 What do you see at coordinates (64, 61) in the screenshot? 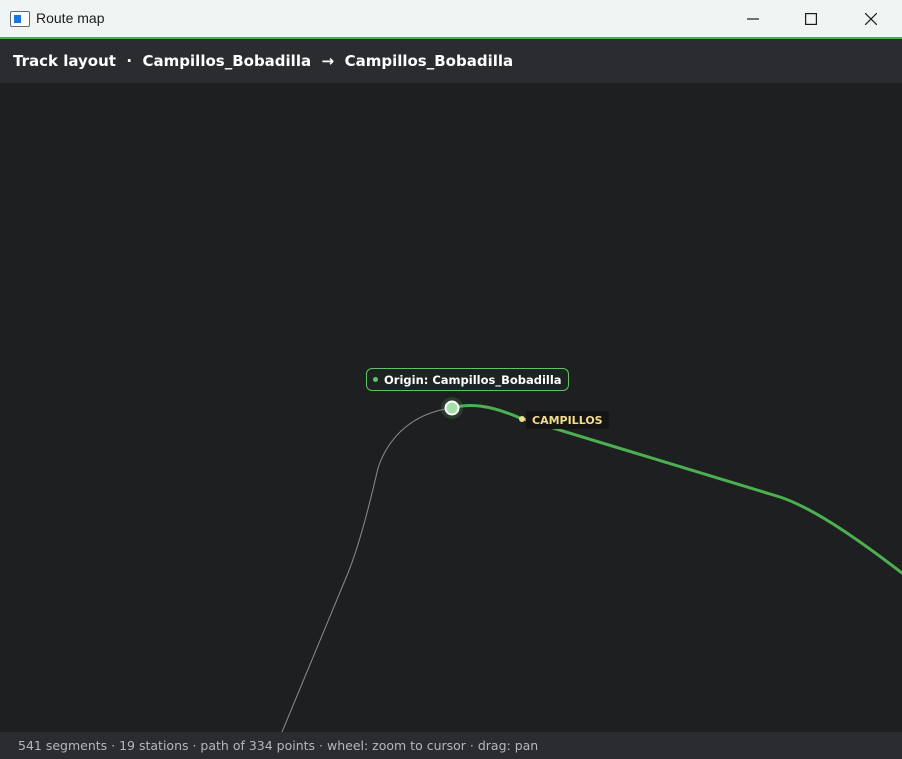
I see `header-prefix: Track layout` at bounding box center [64, 61].